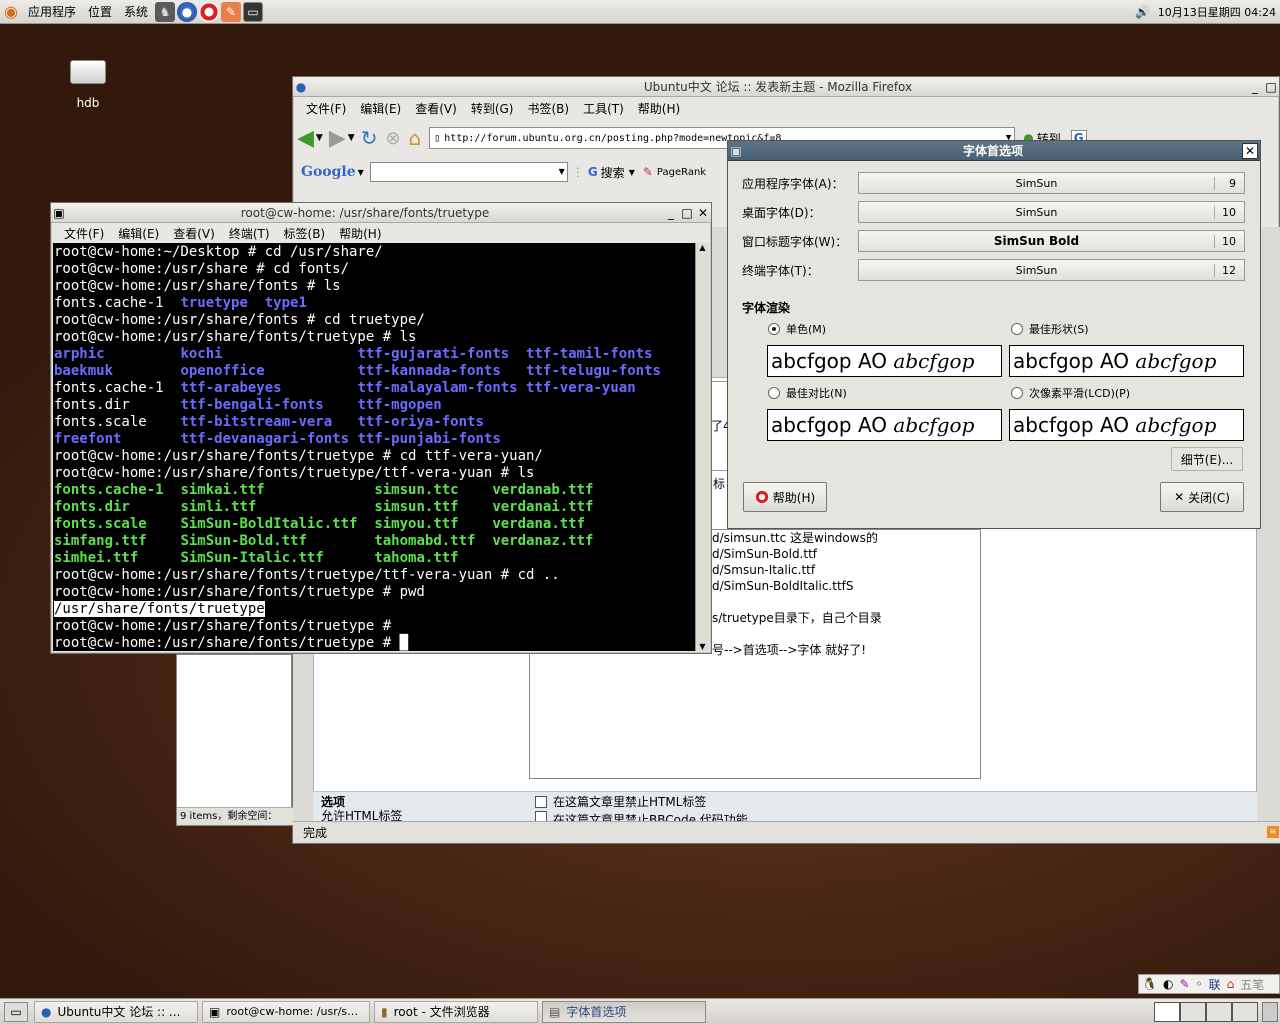 Image resolution: width=1280 pixels, height=1024 pixels. What do you see at coordinates (392, 138) in the screenshot?
I see `stop-icon: ⊗` at bounding box center [392, 138].